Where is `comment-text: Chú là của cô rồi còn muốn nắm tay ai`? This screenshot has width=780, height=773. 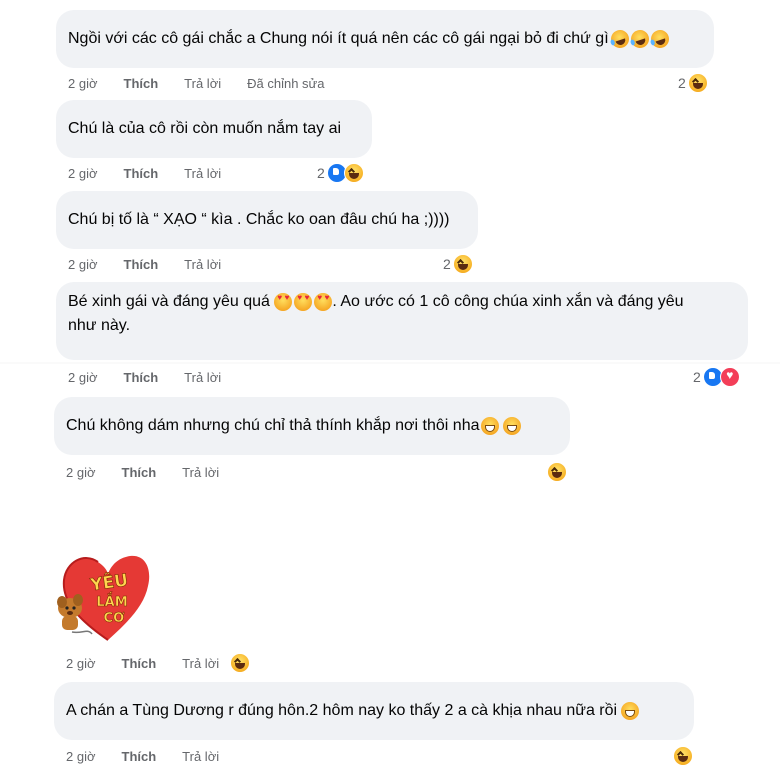 comment-text: Chú là của cô rồi còn muốn nắm tay ai is located at coordinates (205, 128).